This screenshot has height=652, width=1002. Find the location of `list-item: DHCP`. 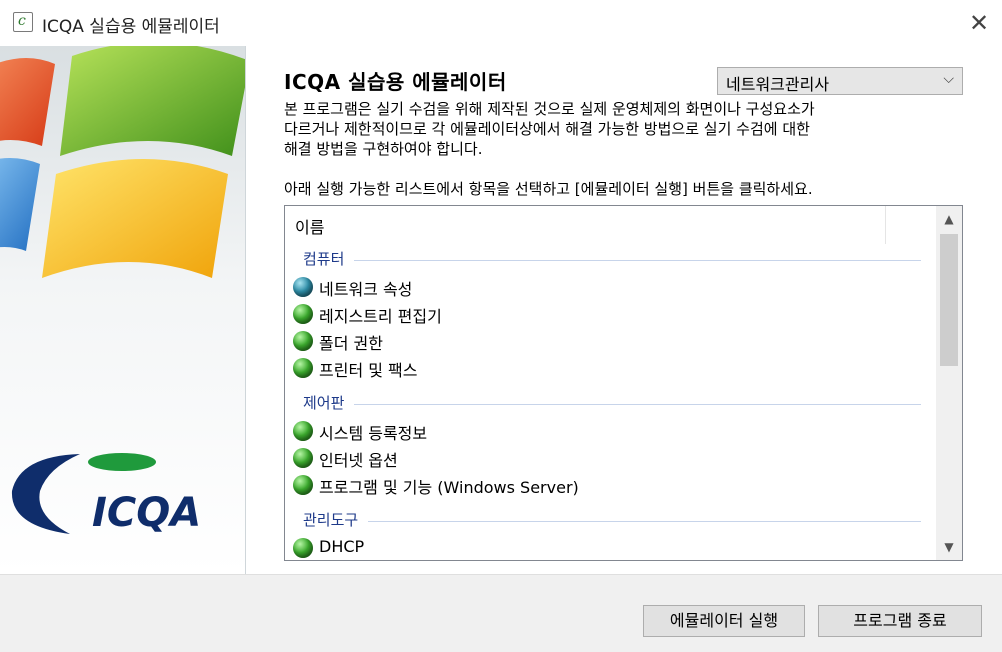

list-item: DHCP is located at coordinates (593, 547).